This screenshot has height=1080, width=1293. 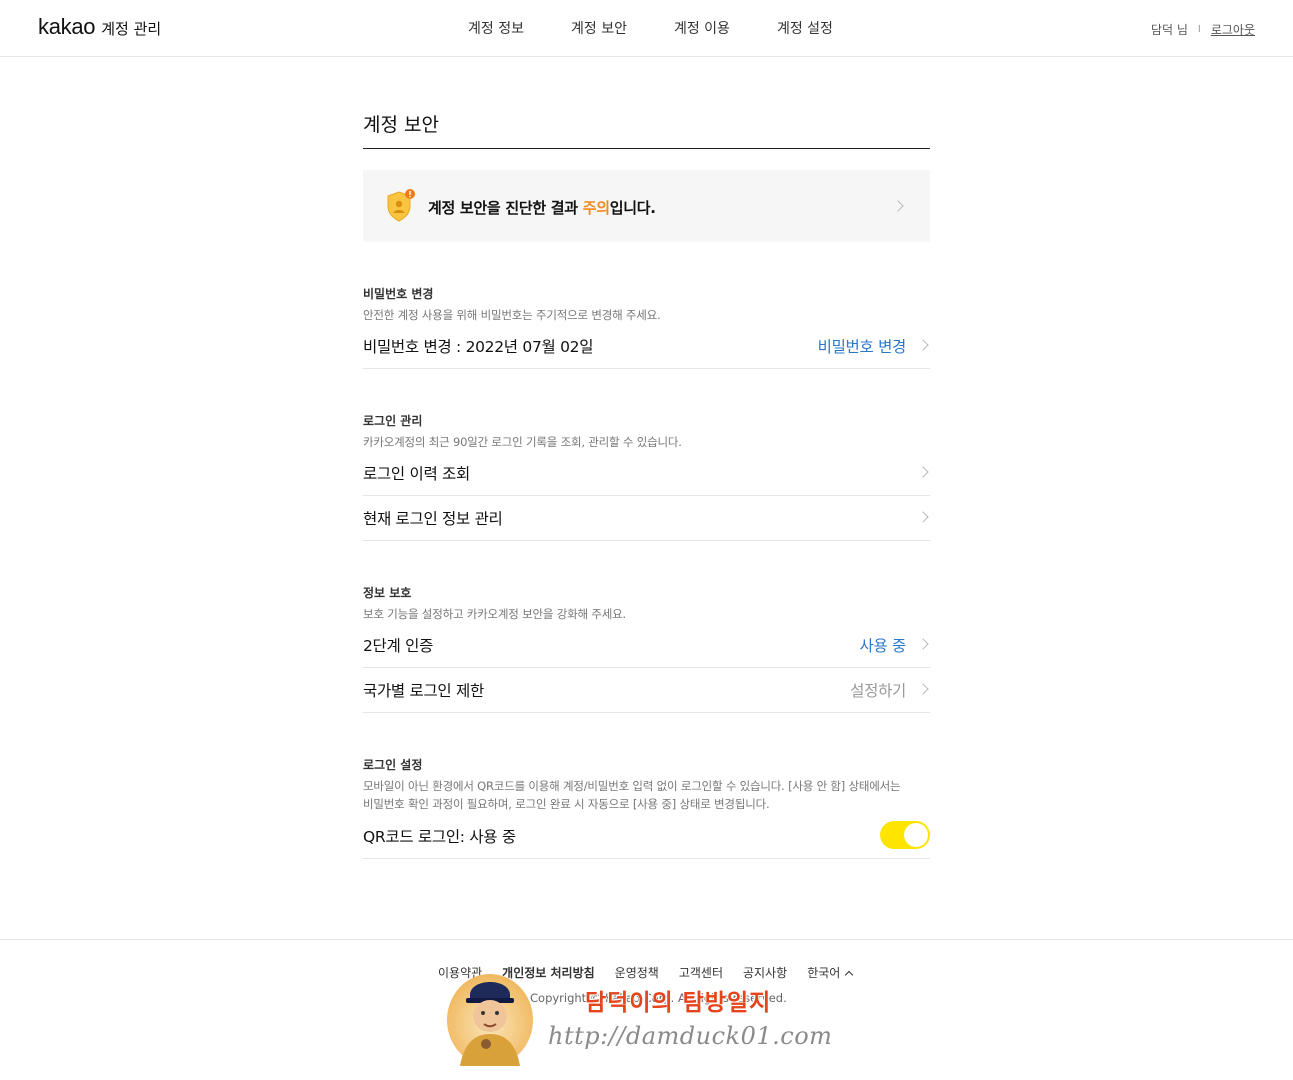 I want to click on language-selector: 한국어, so click(x=830, y=972).